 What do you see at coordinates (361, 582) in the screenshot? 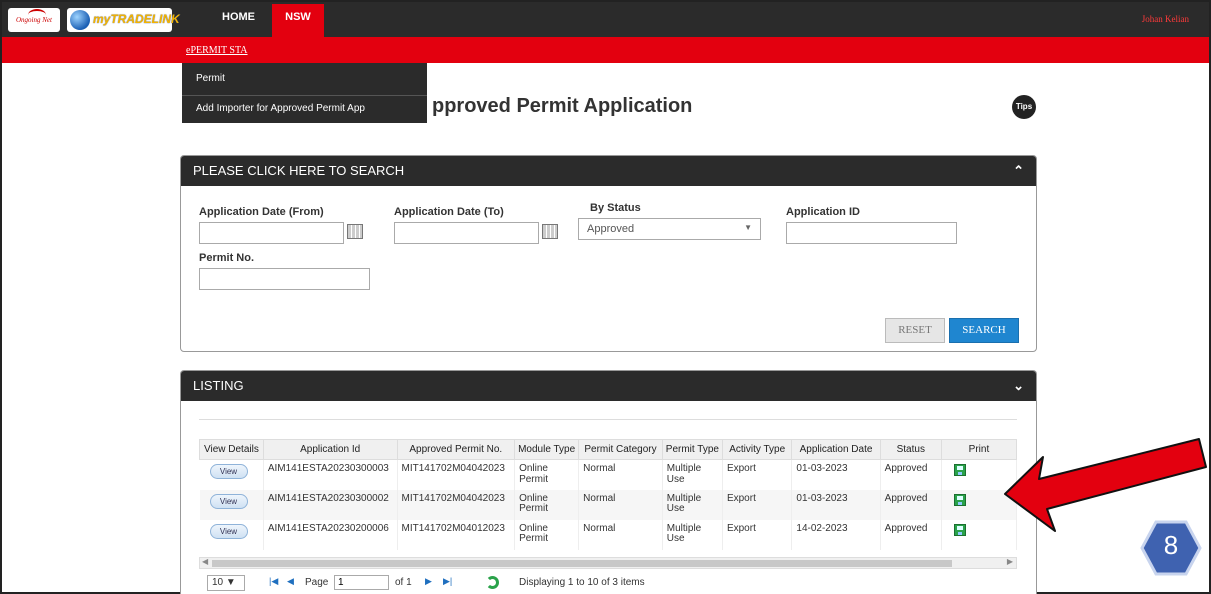
I see `page-number-input` at bounding box center [361, 582].